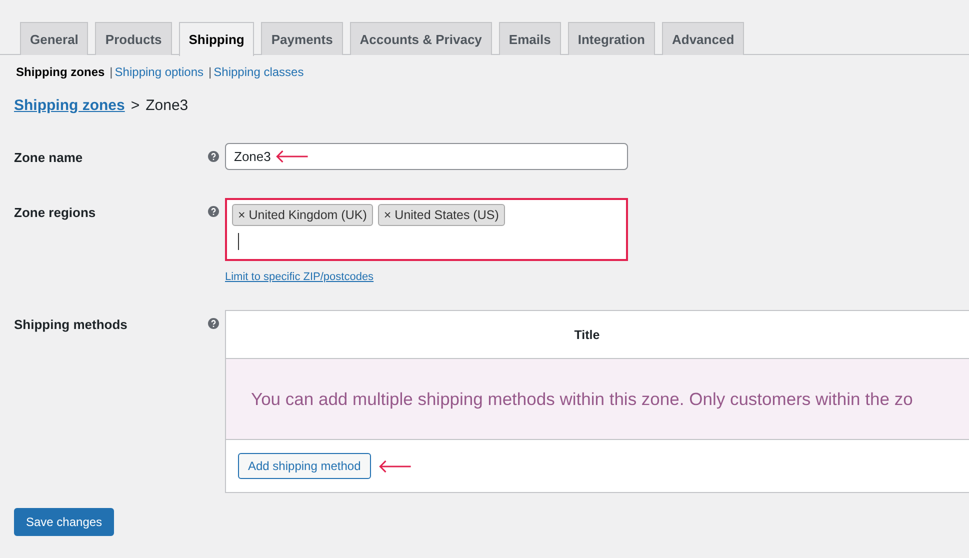  Describe the element at coordinates (611, 38) in the screenshot. I see `settings-tab: Integration` at that location.